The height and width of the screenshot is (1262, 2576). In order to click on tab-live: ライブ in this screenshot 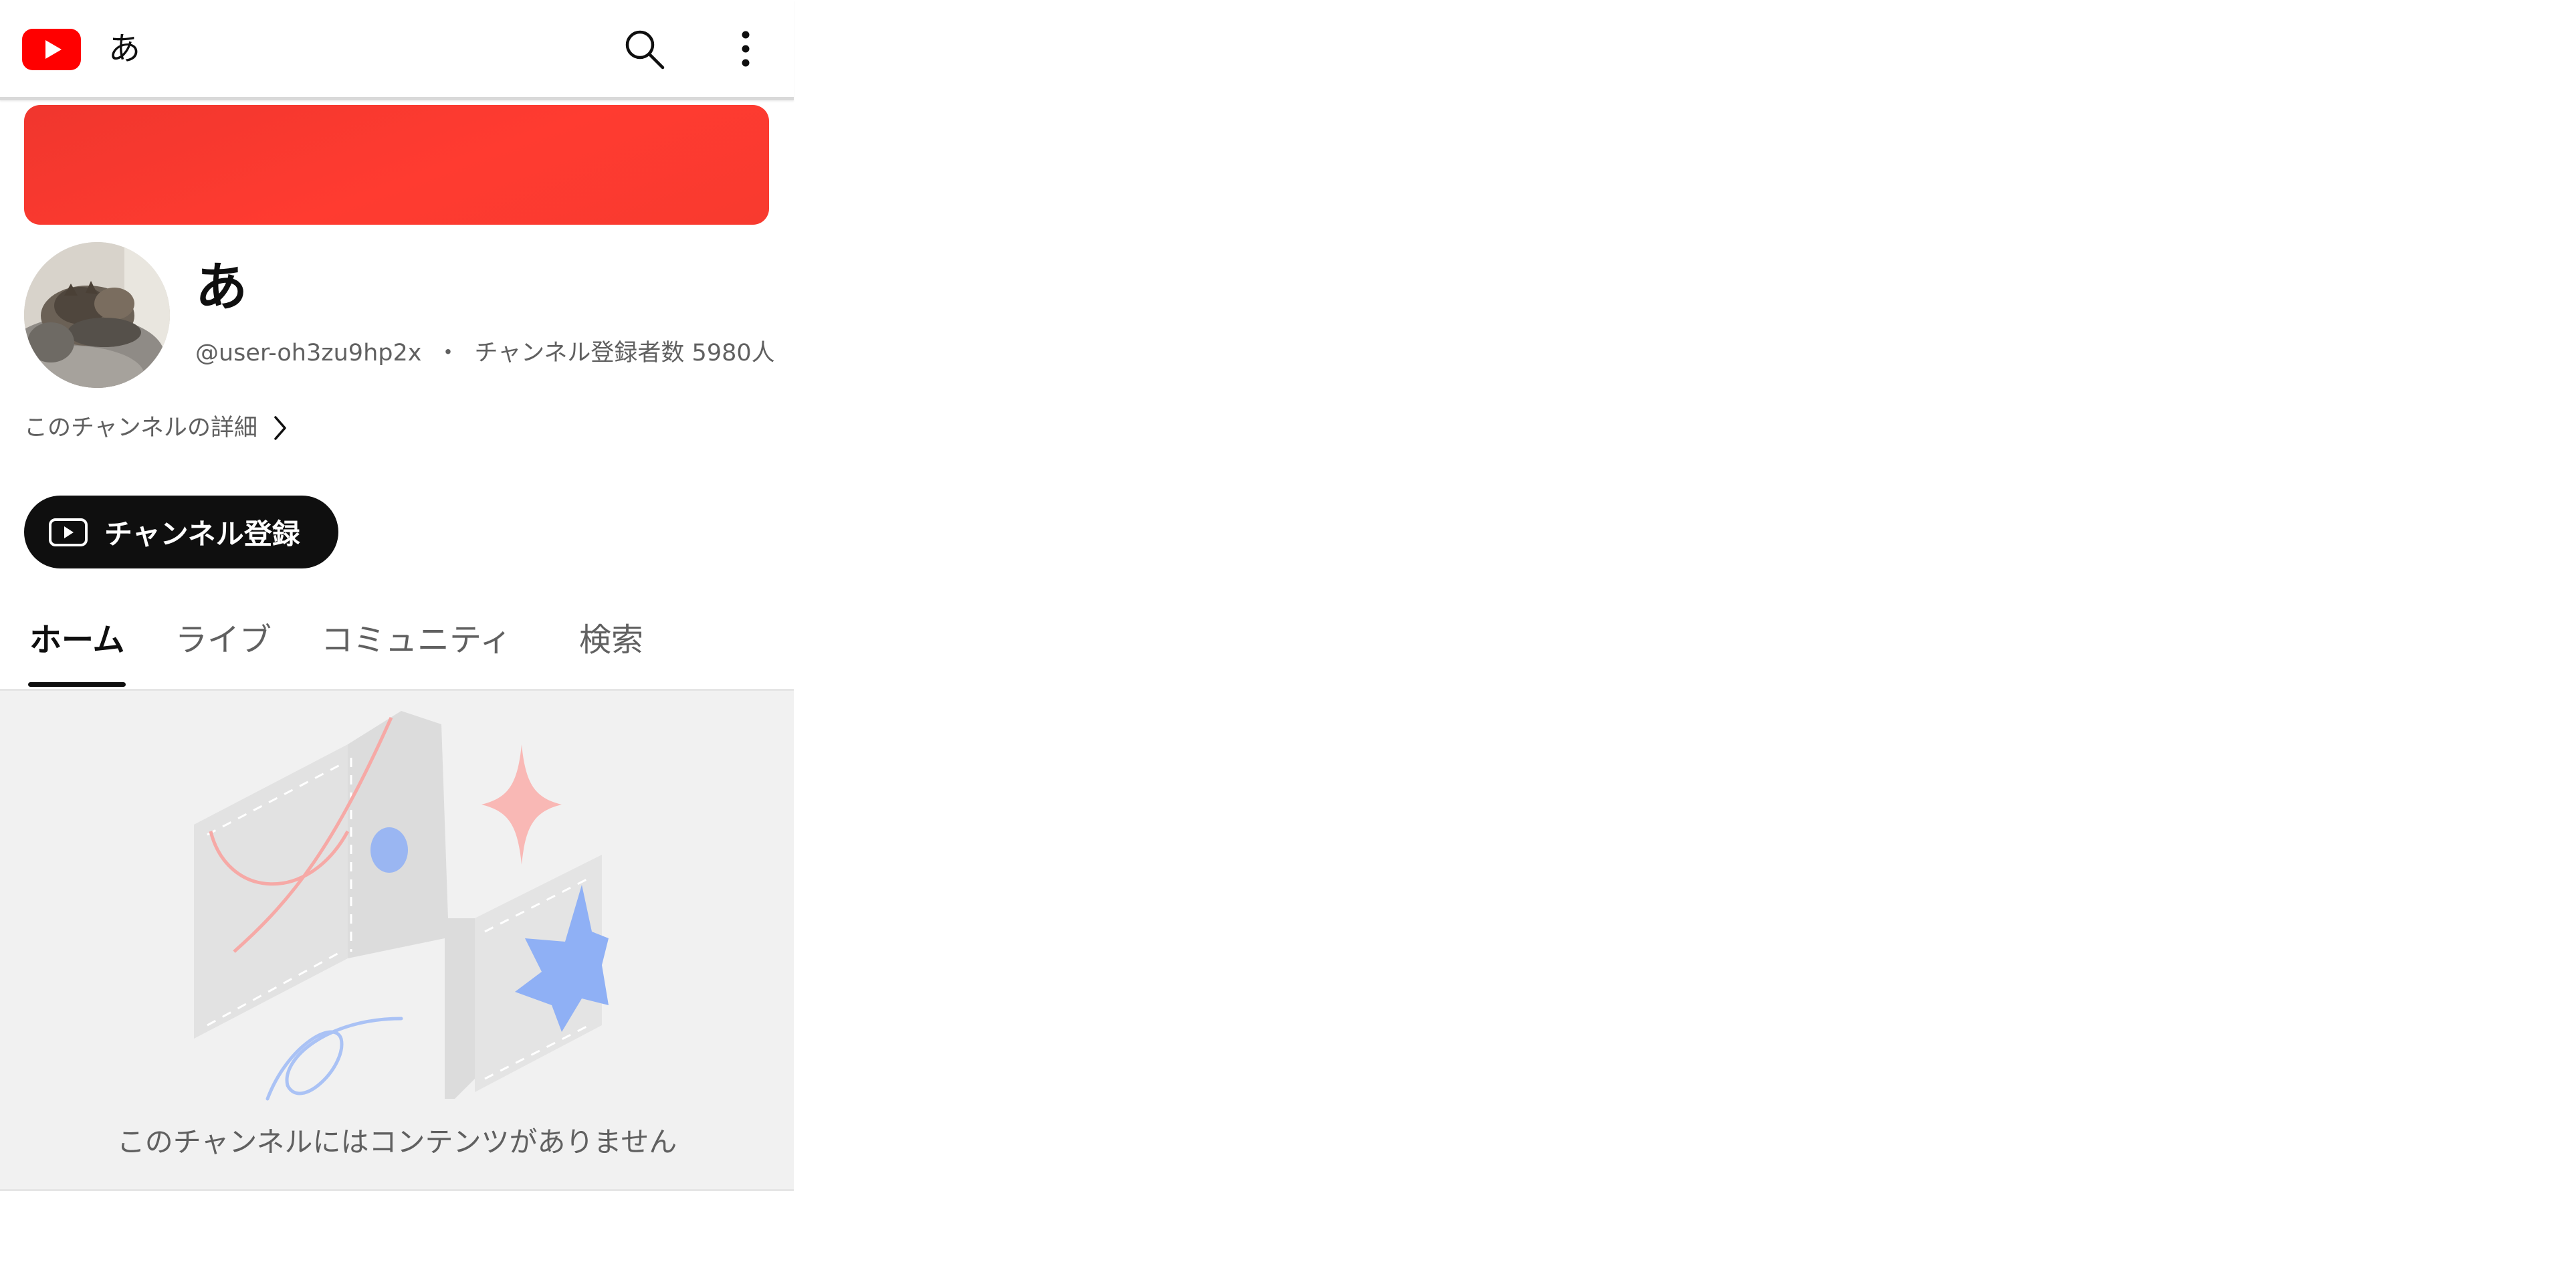, I will do `click(223, 640)`.